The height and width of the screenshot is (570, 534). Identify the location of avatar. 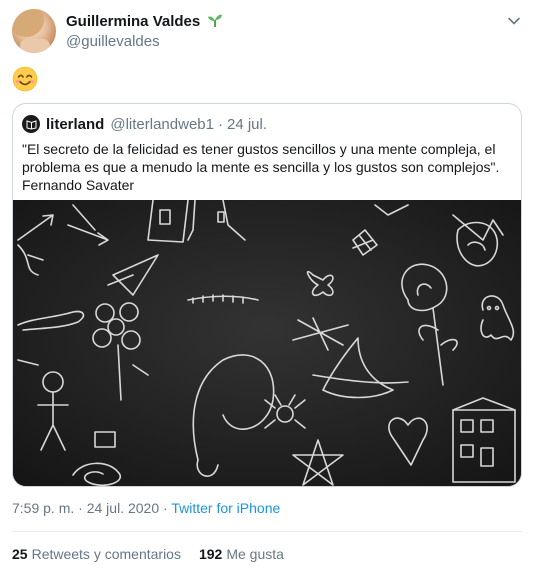
(34, 31).